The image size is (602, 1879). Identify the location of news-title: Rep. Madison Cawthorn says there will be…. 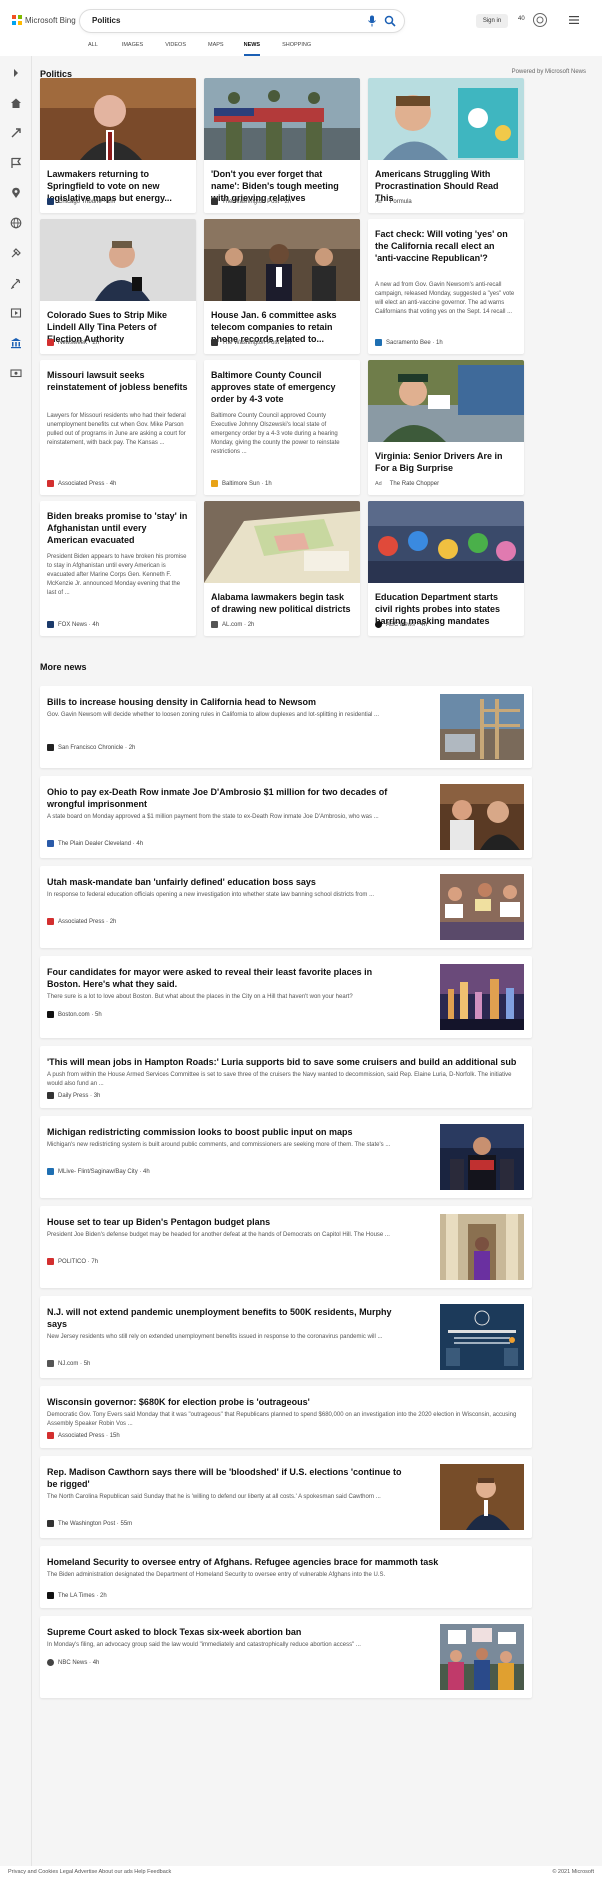
(224, 1478).